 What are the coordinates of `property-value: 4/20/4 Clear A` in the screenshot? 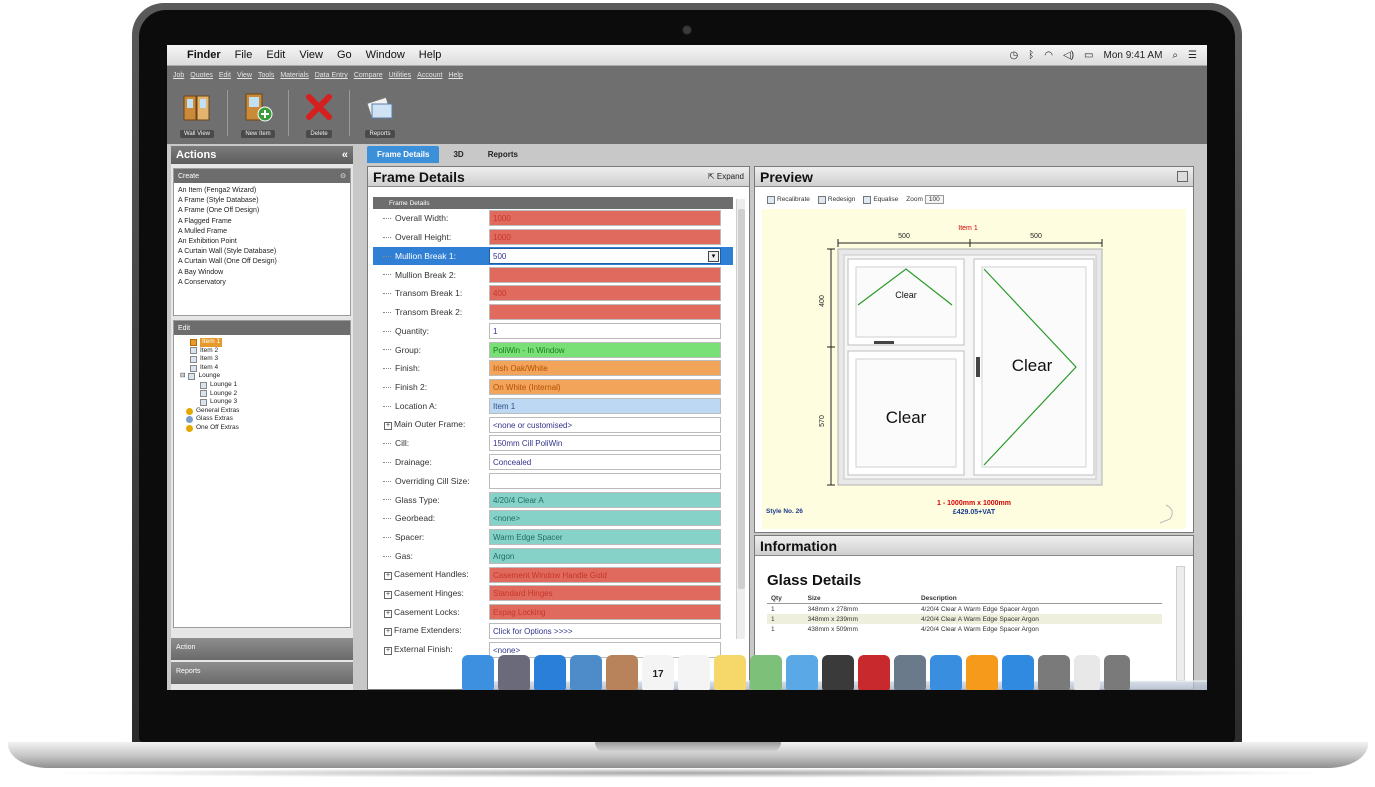 It's located at (605, 499).